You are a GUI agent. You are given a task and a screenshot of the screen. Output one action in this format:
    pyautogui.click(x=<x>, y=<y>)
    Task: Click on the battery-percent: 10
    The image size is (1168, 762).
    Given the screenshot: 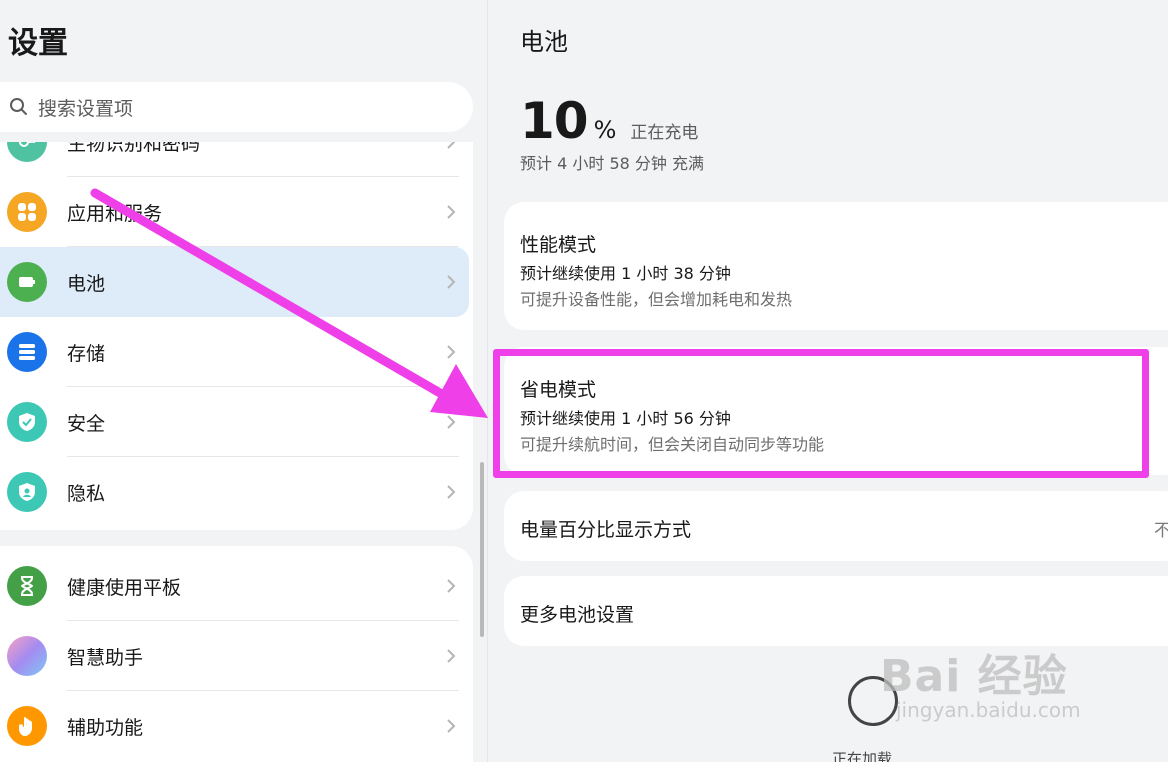 What is the action you would take?
    pyautogui.click(x=554, y=121)
    